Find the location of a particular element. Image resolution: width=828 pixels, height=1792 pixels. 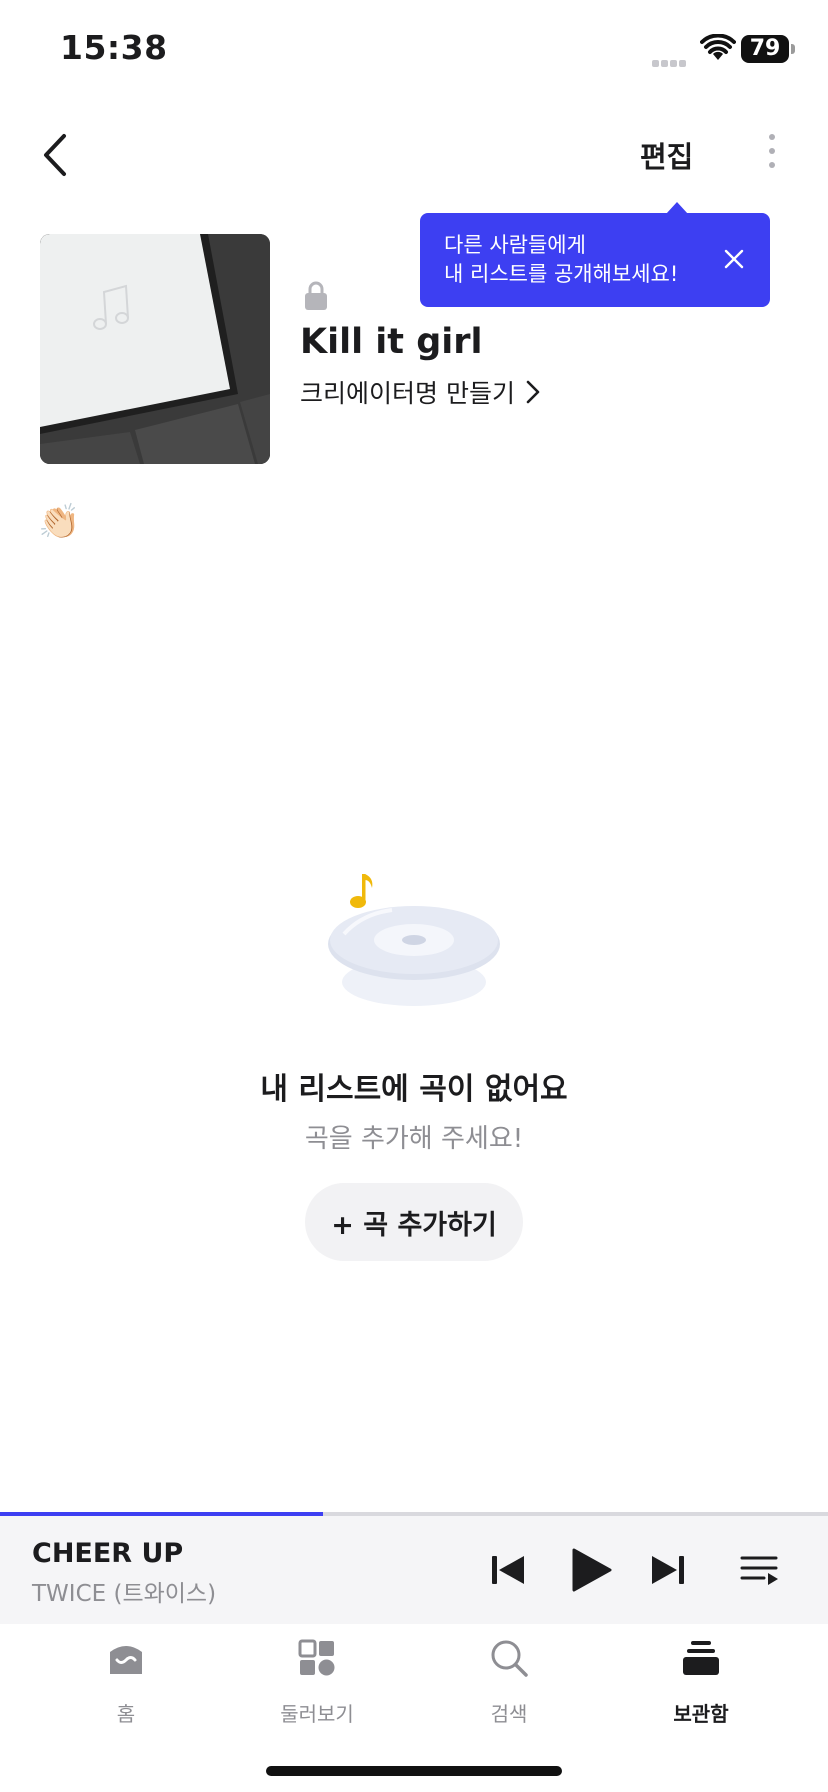

empty-state-title: 내 리스트에 곡이 없어요 is located at coordinates (414, 1089).